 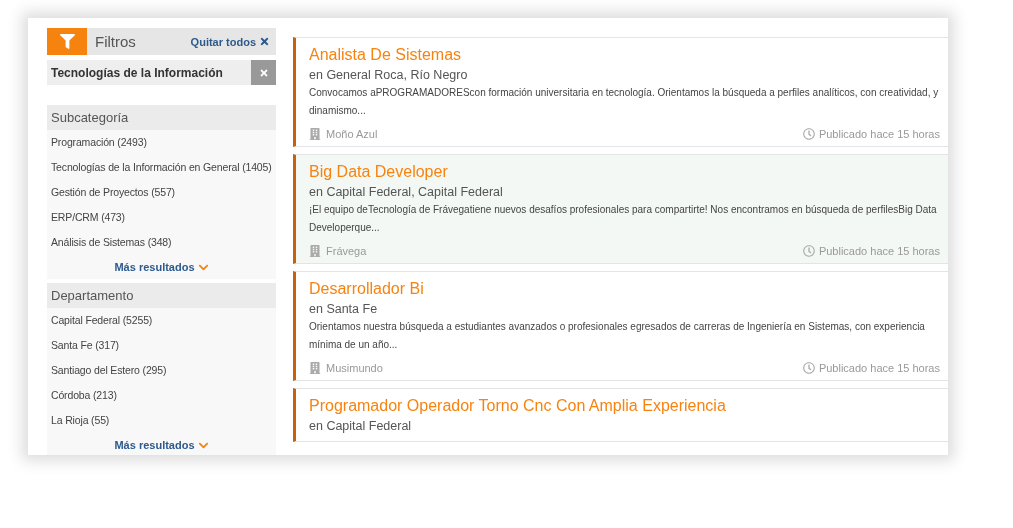 I want to click on facet-item: ERP/CRM (473), so click(x=86, y=217).